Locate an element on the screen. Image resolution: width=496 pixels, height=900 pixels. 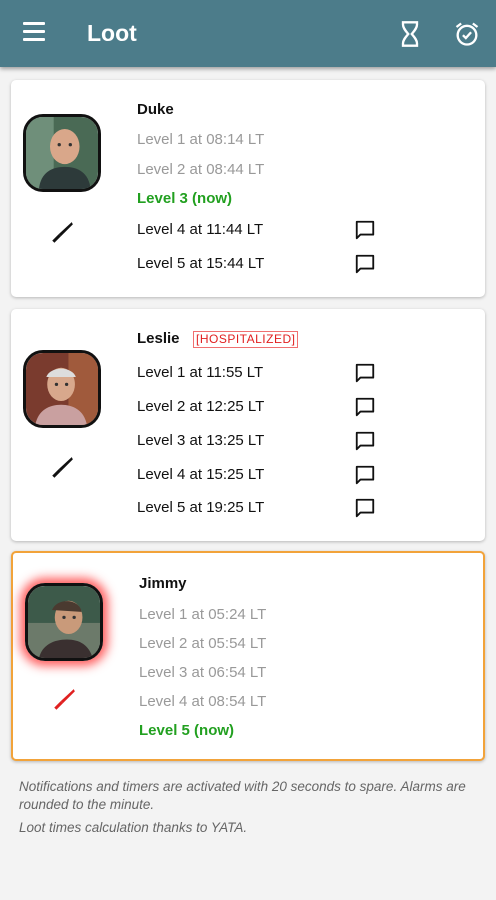
level-row: Level 2 at 05:54 LT is located at coordinates (203, 643).